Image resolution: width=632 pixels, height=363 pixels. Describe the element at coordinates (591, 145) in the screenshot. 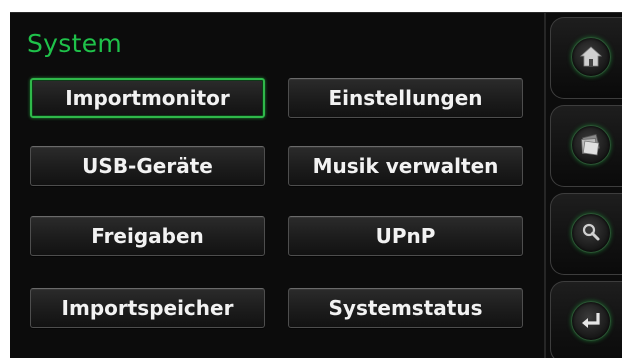

I see `cover-art-icon` at that location.